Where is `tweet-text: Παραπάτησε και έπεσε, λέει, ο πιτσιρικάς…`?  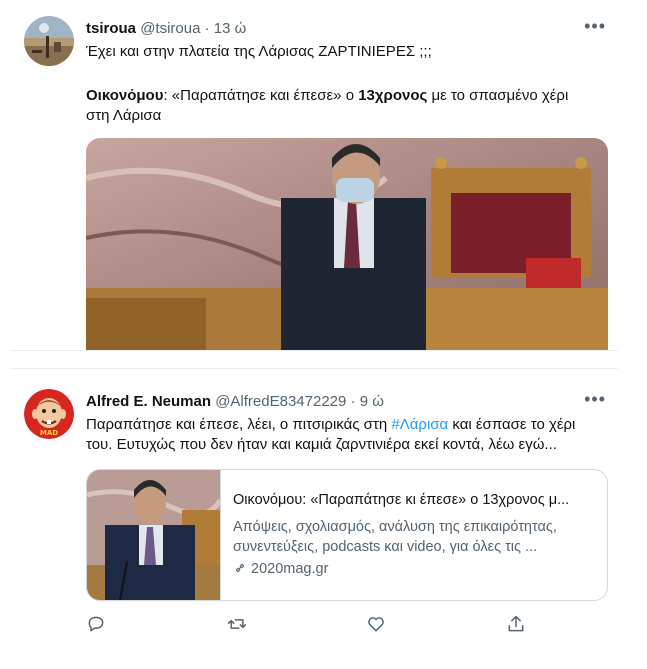
tweet-text: Παραπάτησε και έπεσε, λέει, ο πιτσιρικάς… is located at coordinates (348, 435).